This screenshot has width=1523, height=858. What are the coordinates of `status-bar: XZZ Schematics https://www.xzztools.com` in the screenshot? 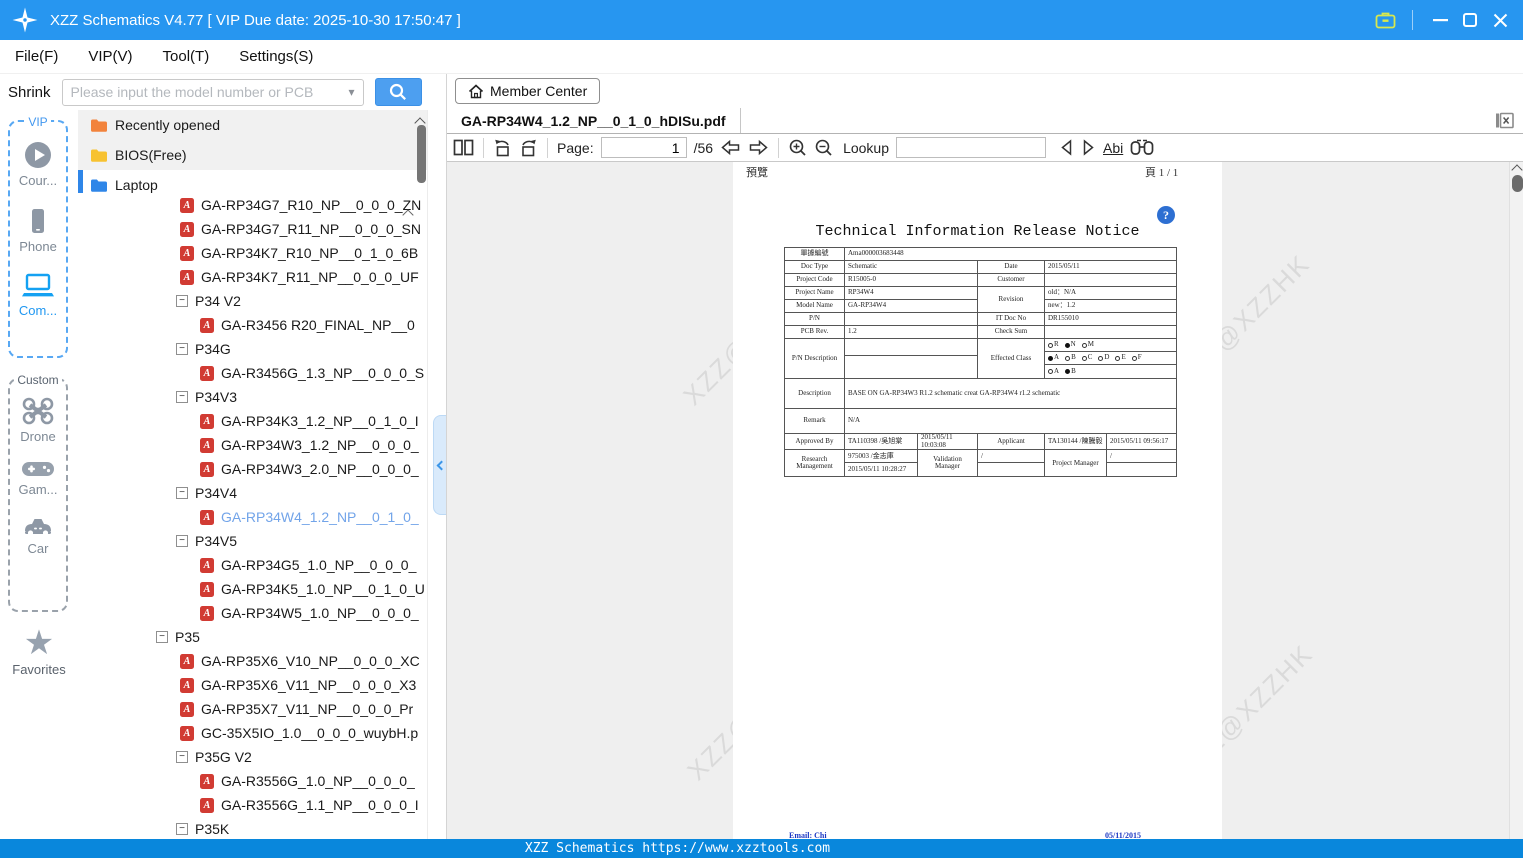 It's located at (761, 848).